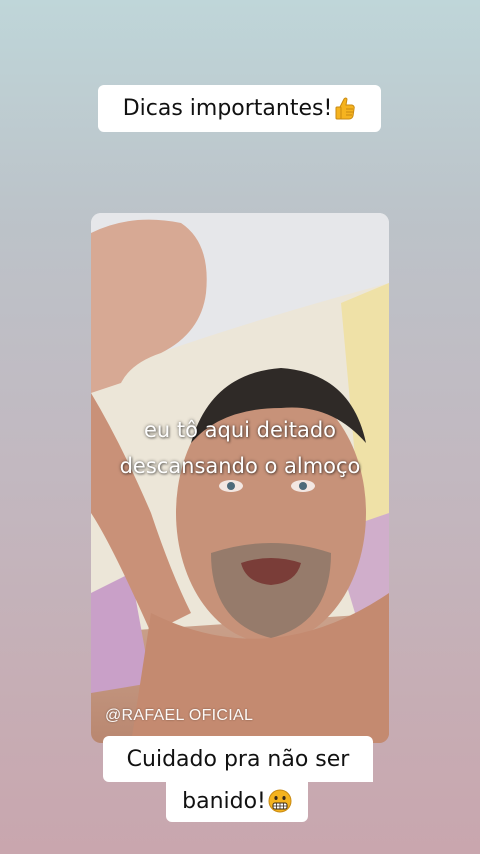 Image resolution: width=480 pixels, height=854 pixels. What do you see at coordinates (179, 715) in the screenshot?
I see `video-watermark: @RAFAEL OFICIAL` at bounding box center [179, 715].